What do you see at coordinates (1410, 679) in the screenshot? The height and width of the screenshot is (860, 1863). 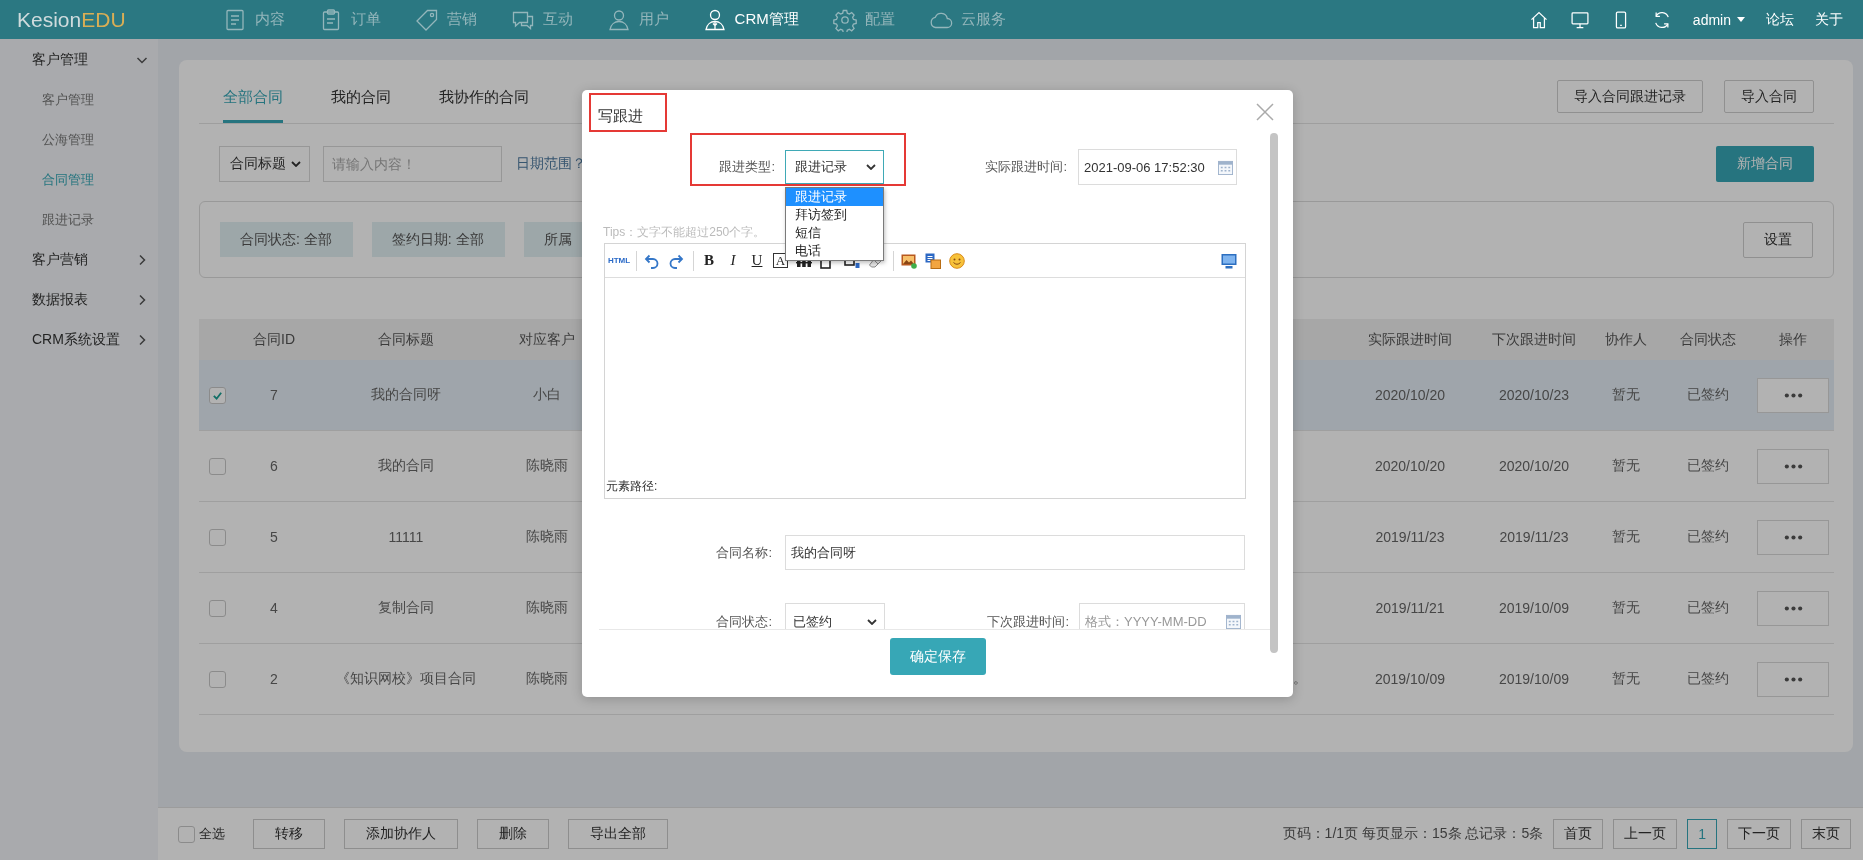 I see `follow-up-date: 2019/10/09` at bounding box center [1410, 679].